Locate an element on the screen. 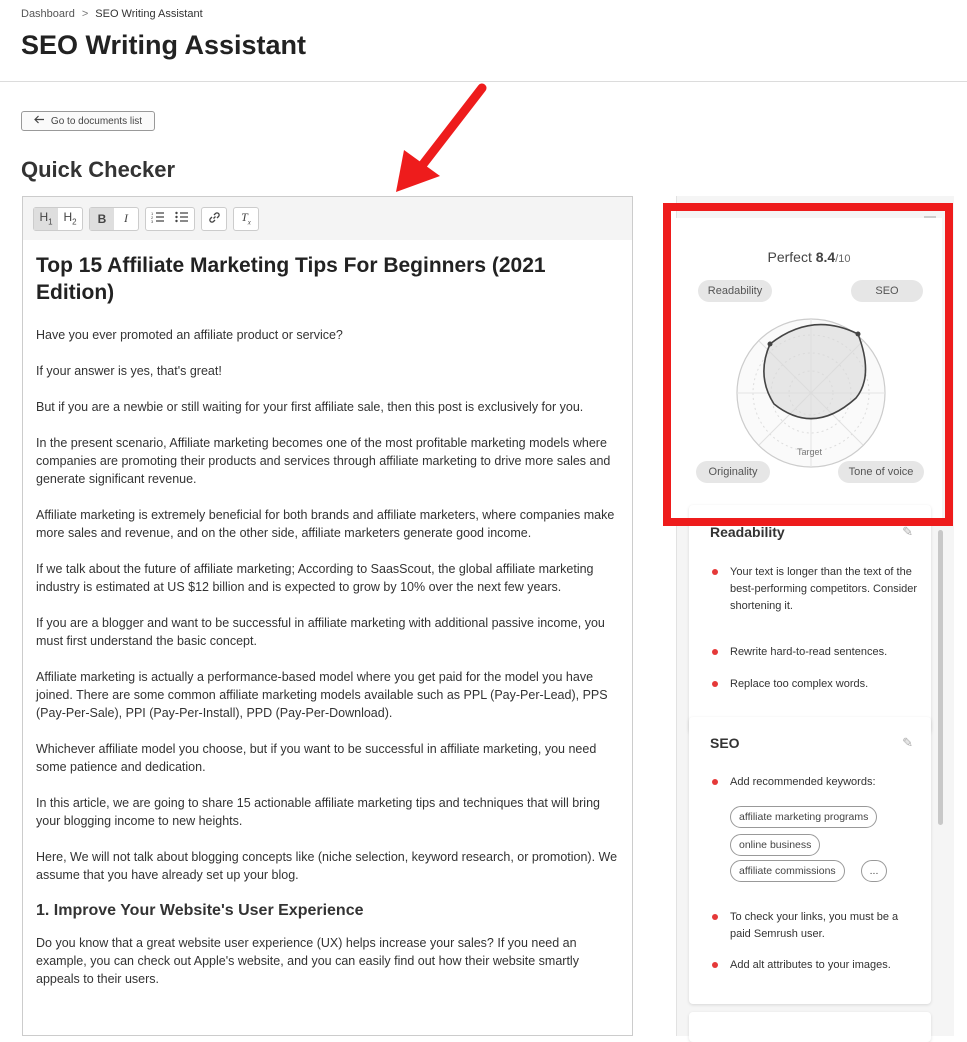 This screenshot has width=967, height=1042. sidebar-scrollbar is located at coordinates (940, 677).